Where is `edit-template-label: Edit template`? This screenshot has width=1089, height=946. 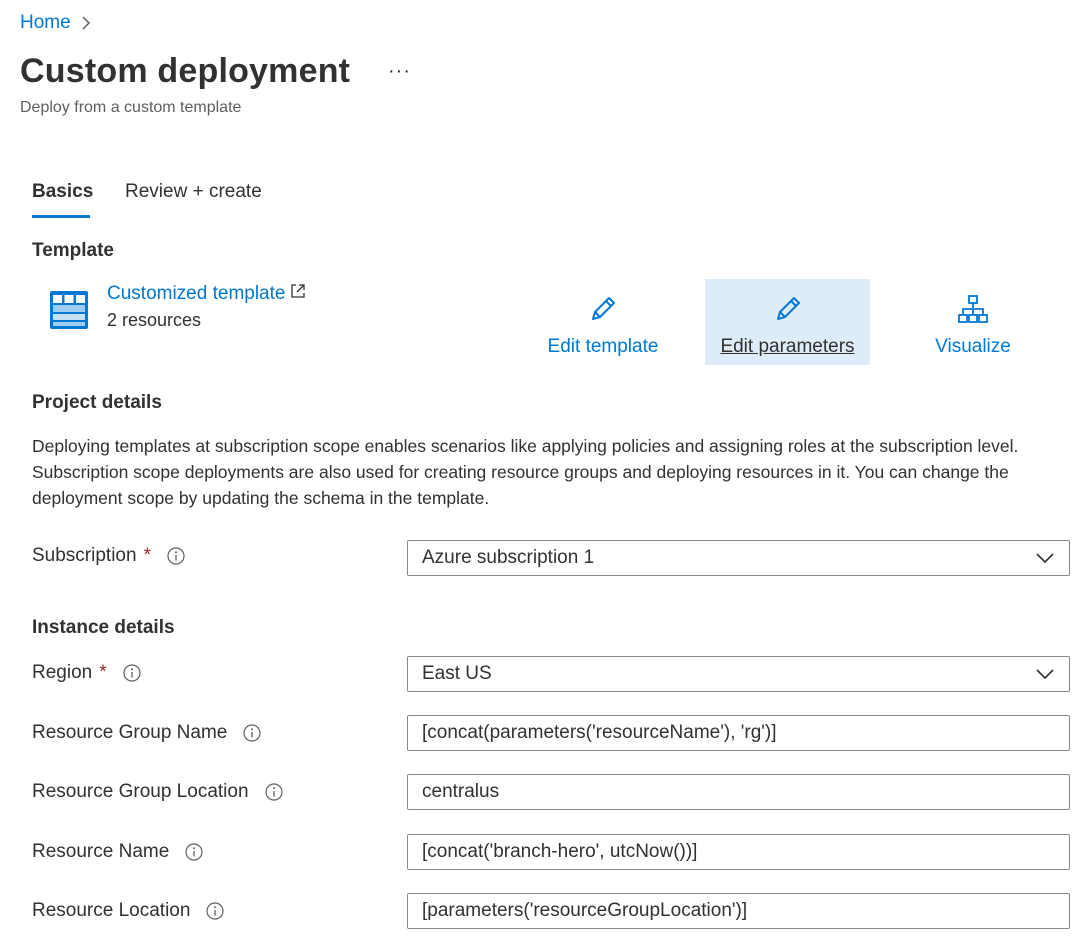
edit-template-label: Edit template is located at coordinates (603, 346).